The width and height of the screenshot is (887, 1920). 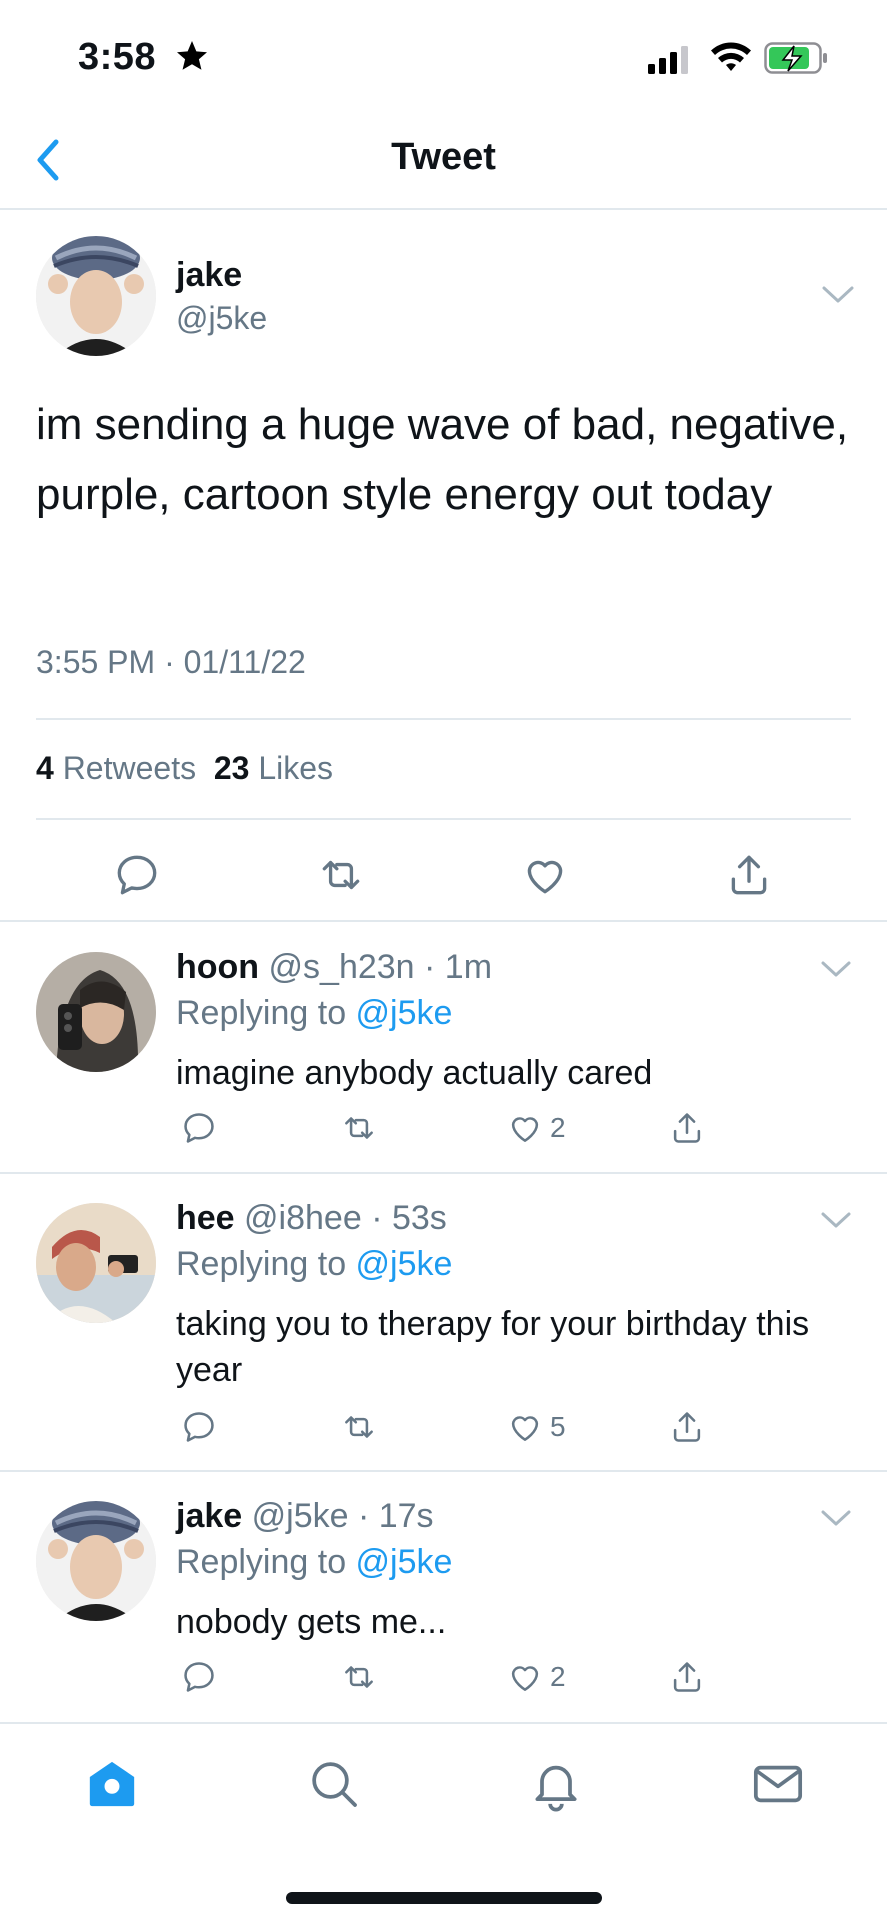 What do you see at coordinates (795, 58) in the screenshot?
I see `battery-charging-icon` at bounding box center [795, 58].